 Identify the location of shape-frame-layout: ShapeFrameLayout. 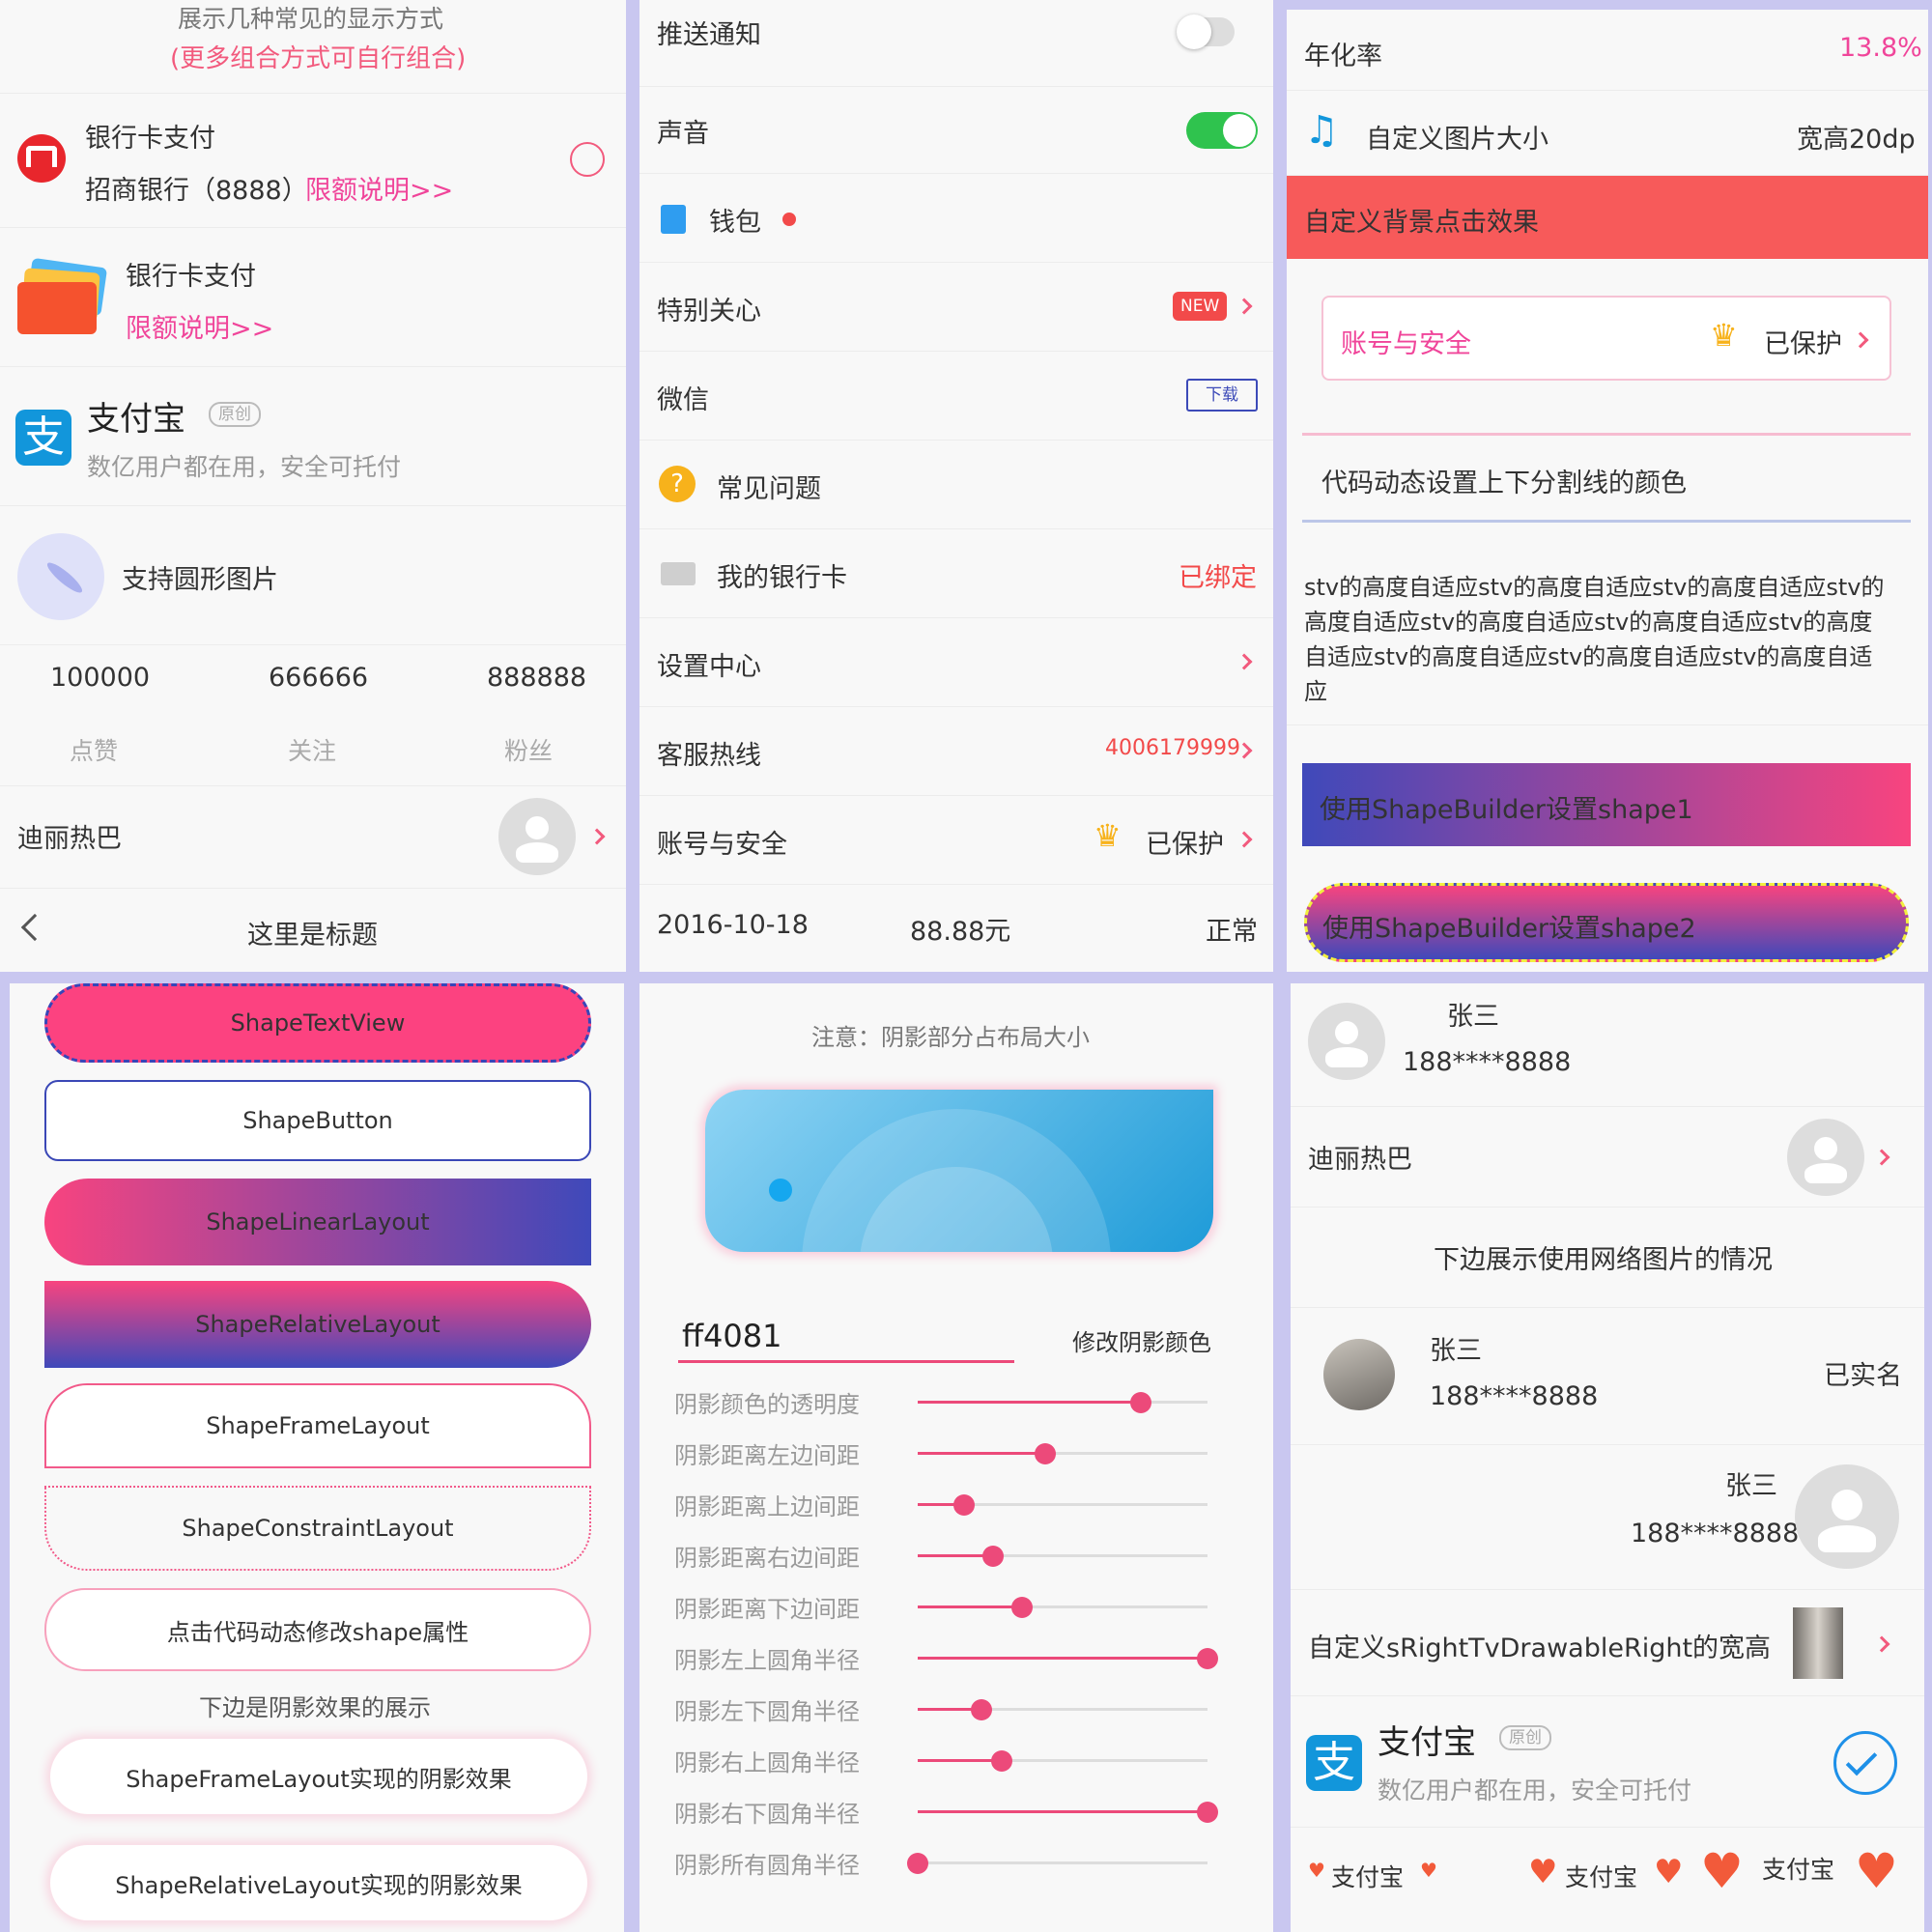
(317, 1425).